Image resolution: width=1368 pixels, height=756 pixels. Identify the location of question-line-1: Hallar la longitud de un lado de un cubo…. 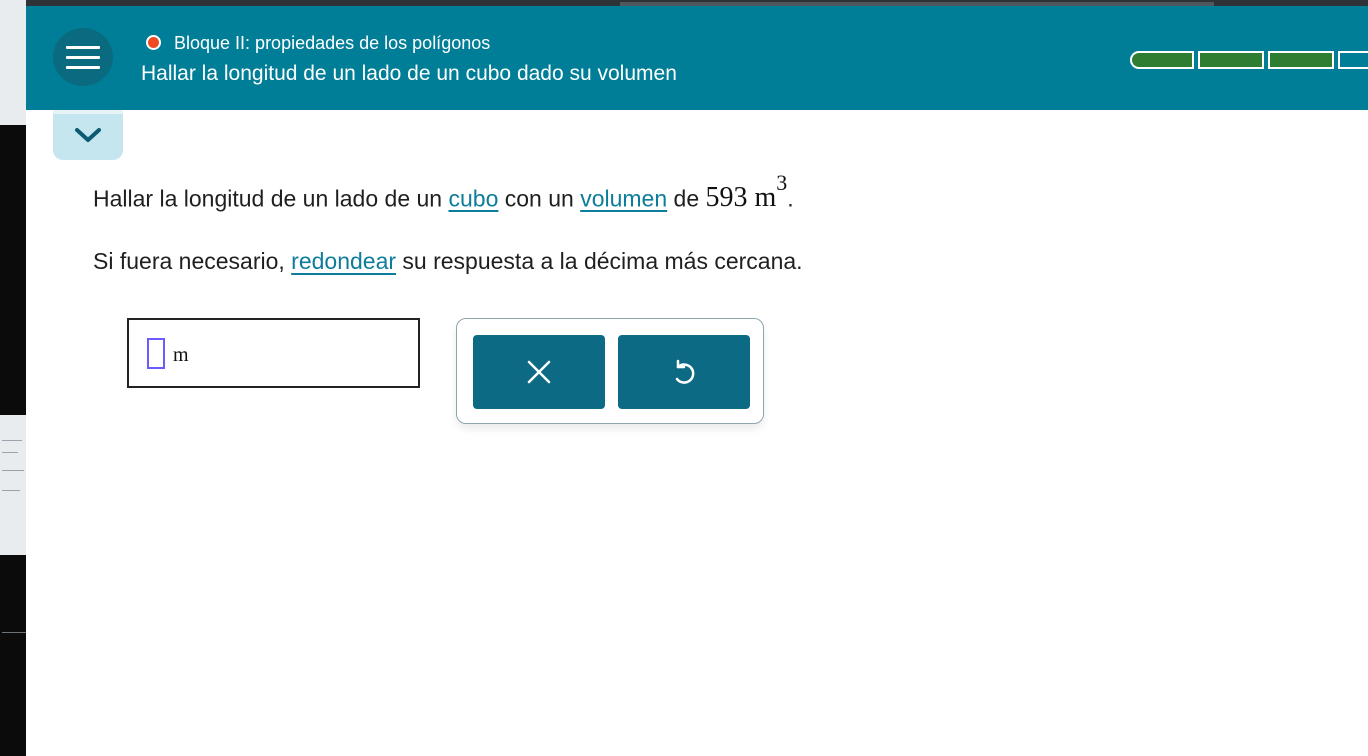
(443, 192).